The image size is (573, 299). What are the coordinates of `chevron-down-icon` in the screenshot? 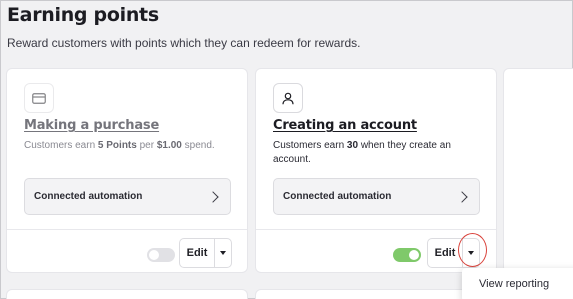 It's located at (223, 253).